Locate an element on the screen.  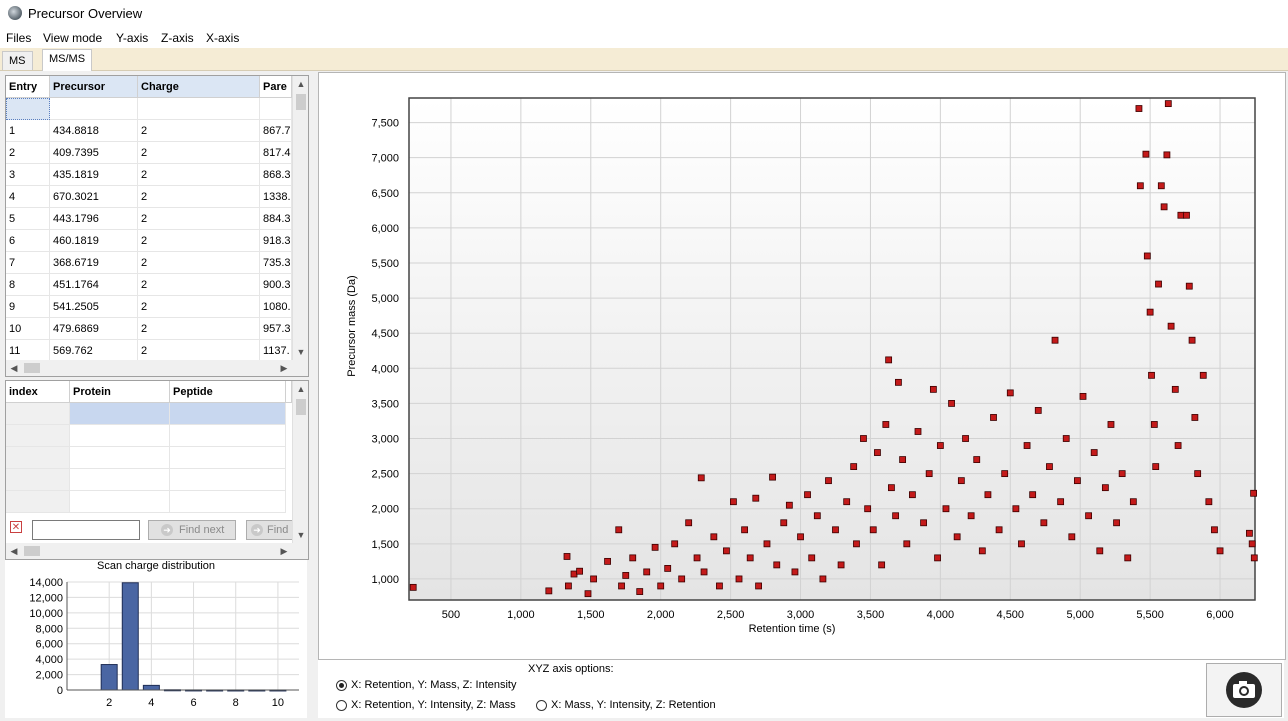
axis-option-1: X: Retention, Y: Intensity, Z: Mass is located at coordinates (436, 706).